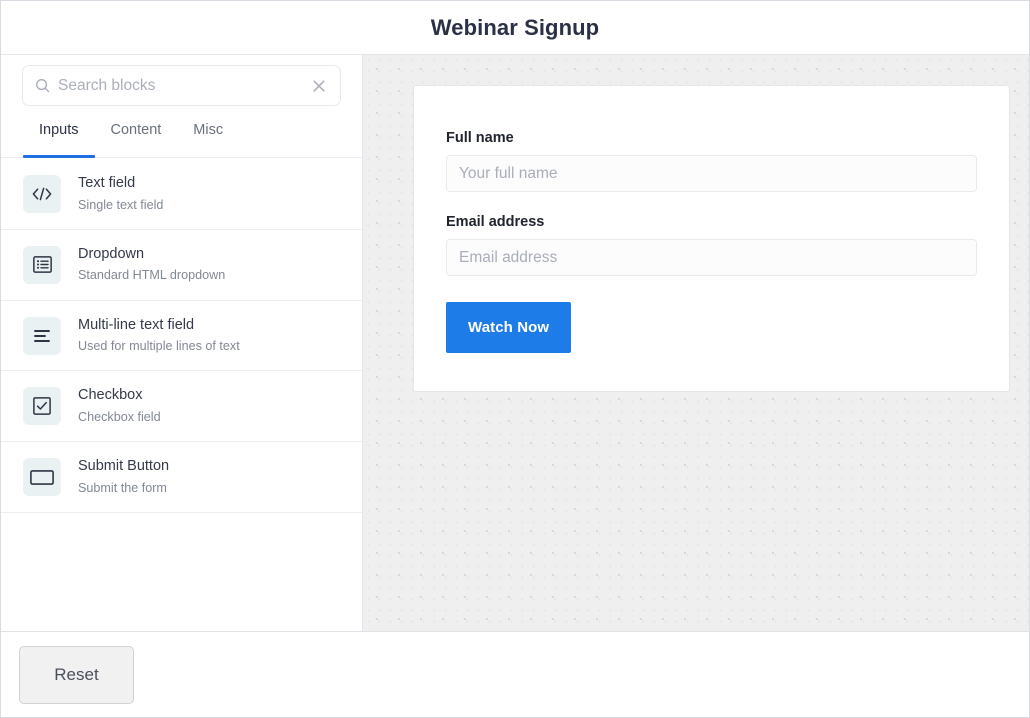 This screenshot has height=718, width=1030. What do you see at coordinates (124, 466) in the screenshot?
I see `block-title: Submit Button` at bounding box center [124, 466].